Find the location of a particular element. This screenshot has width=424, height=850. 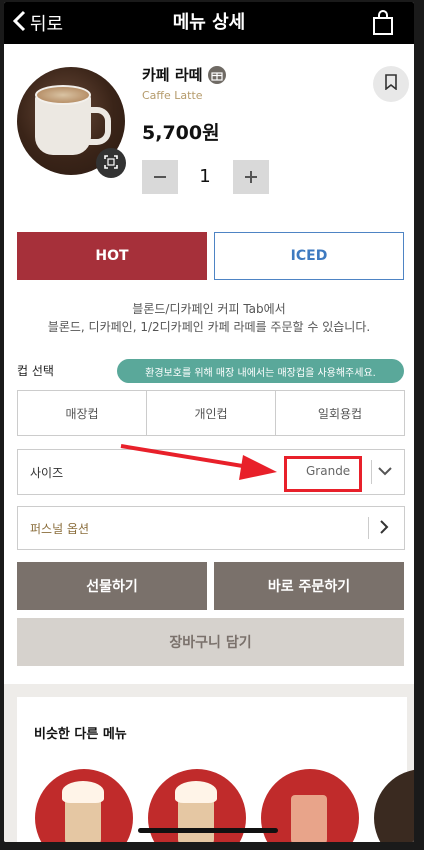

quantity-value: 1 is located at coordinates (205, 176).